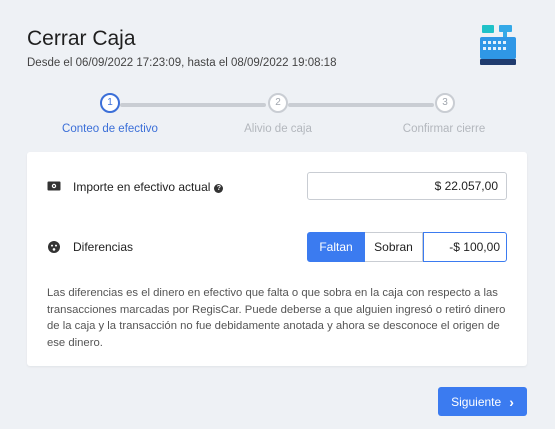  Describe the element at coordinates (445, 103) in the screenshot. I see `step-3-circle: 3` at that location.